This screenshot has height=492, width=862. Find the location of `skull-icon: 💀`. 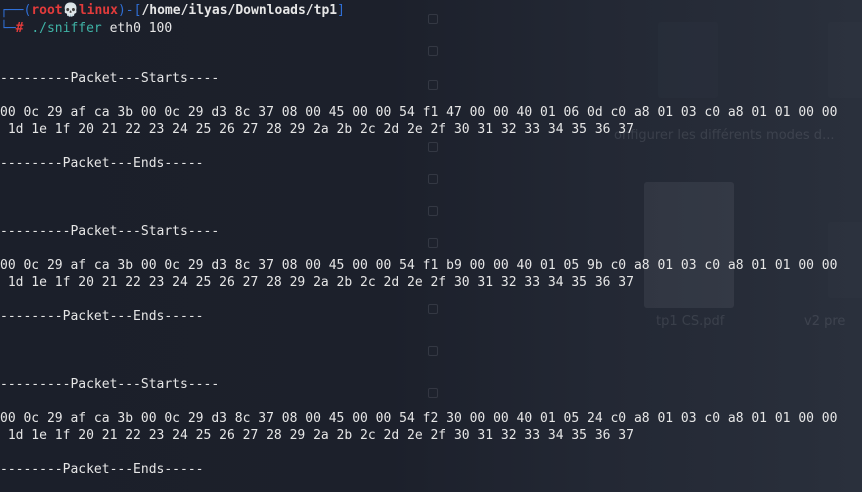

skull-icon: 💀 is located at coordinates (70, 10).